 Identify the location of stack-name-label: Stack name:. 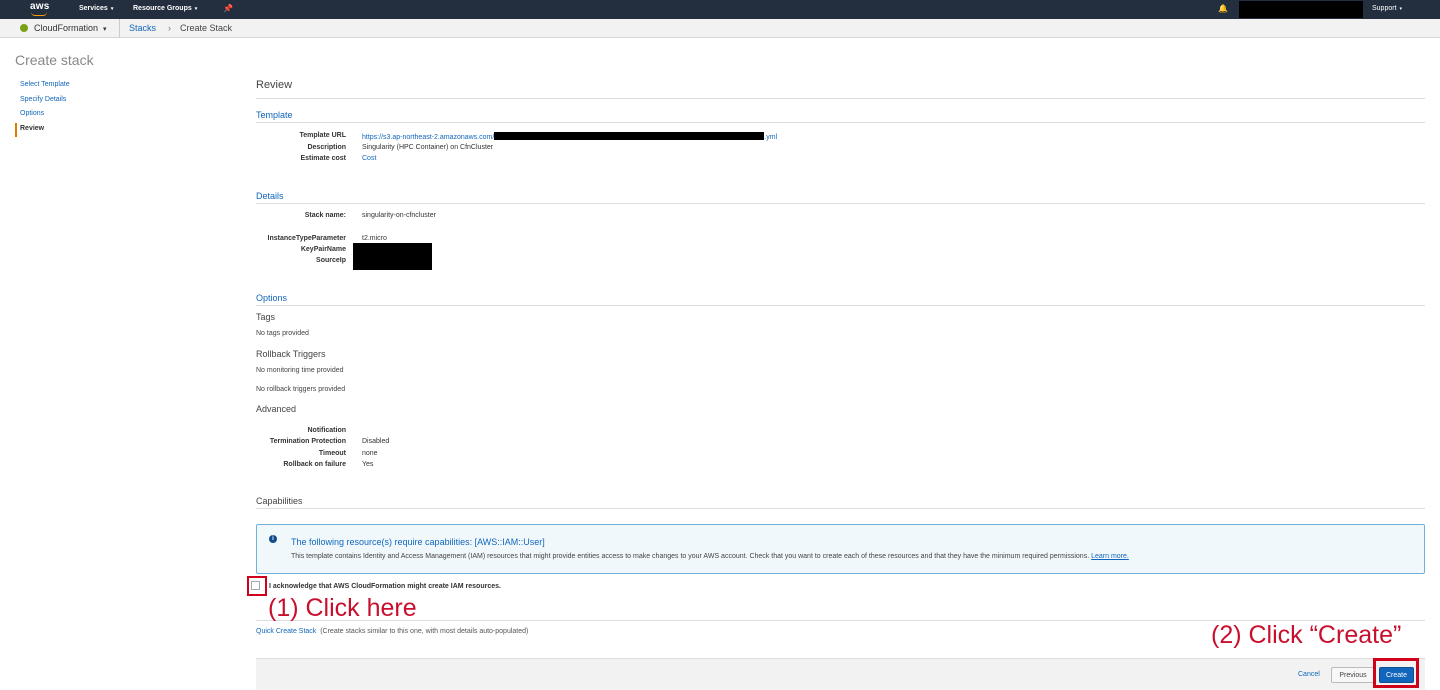
(325, 215).